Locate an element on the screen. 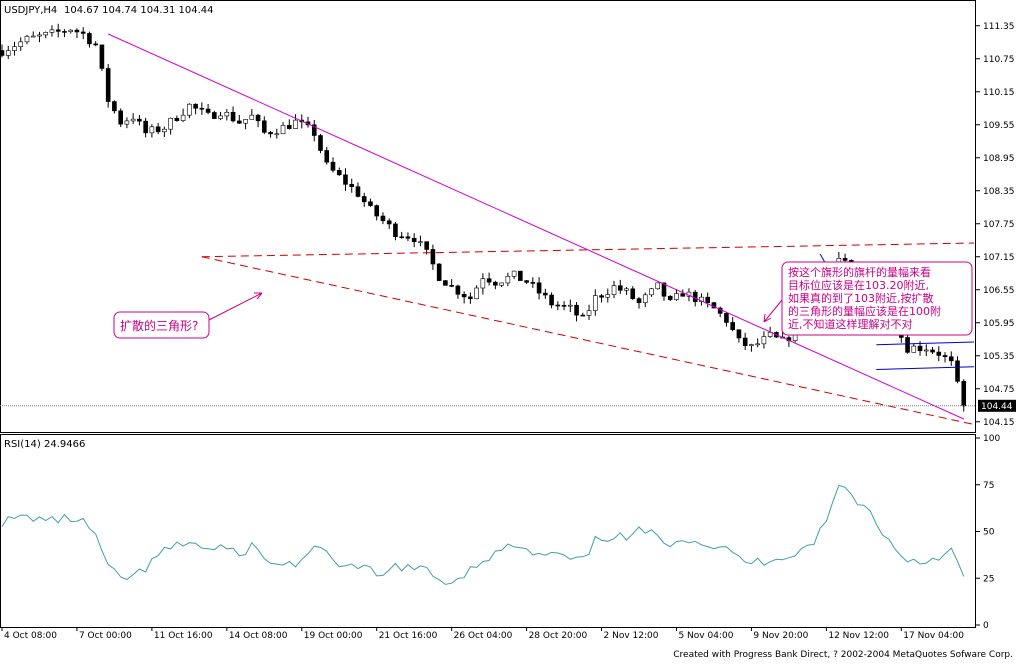 The image size is (1021, 664). current-price-label: 104.44 is located at coordinates (997, 407).